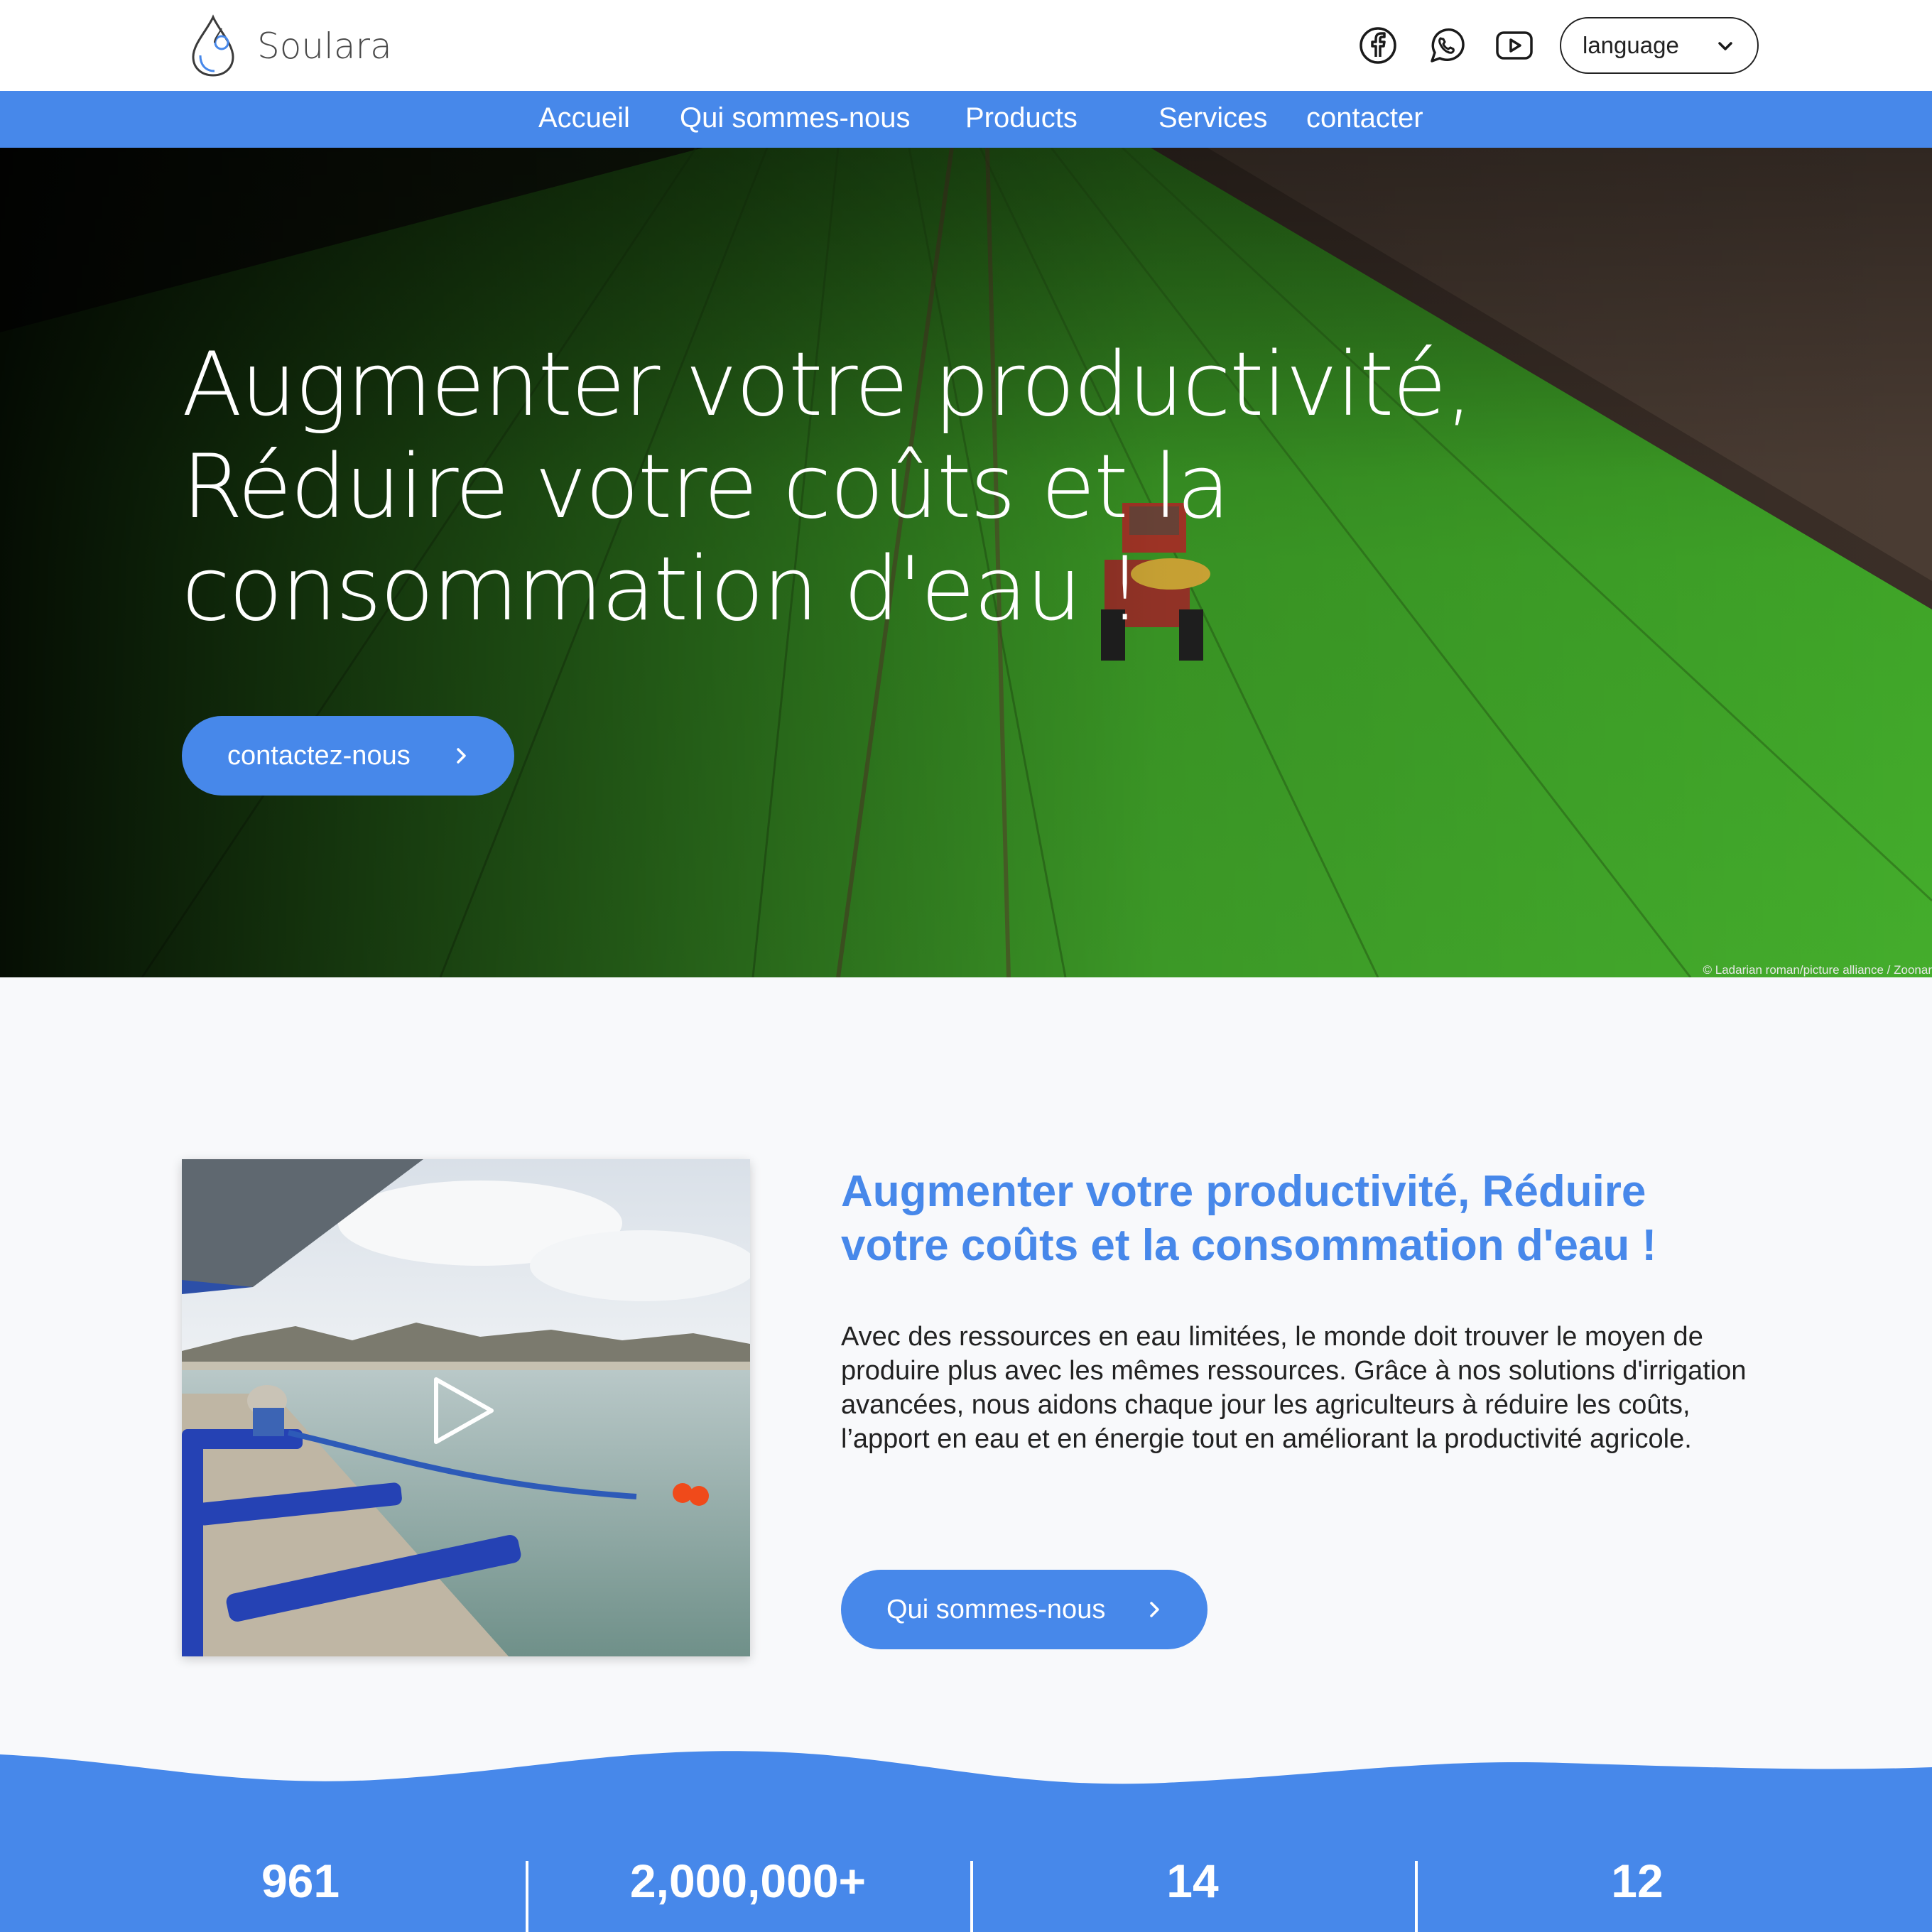  I want to click on nav-item-services: Services, so click(1213, 118).